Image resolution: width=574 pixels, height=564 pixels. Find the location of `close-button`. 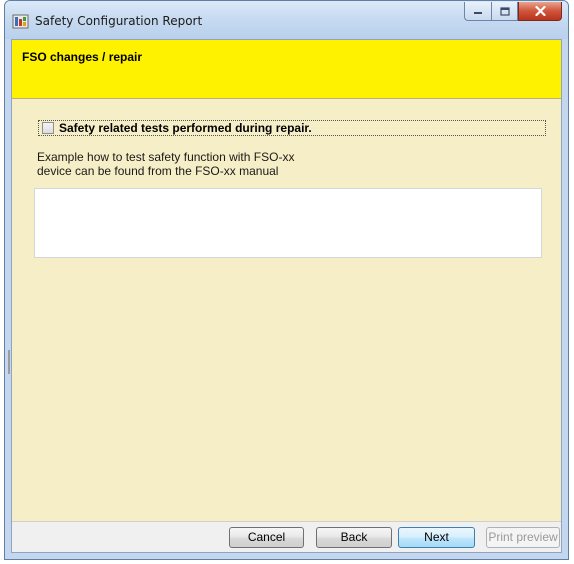

close-button is located at coordinates (540, 11).